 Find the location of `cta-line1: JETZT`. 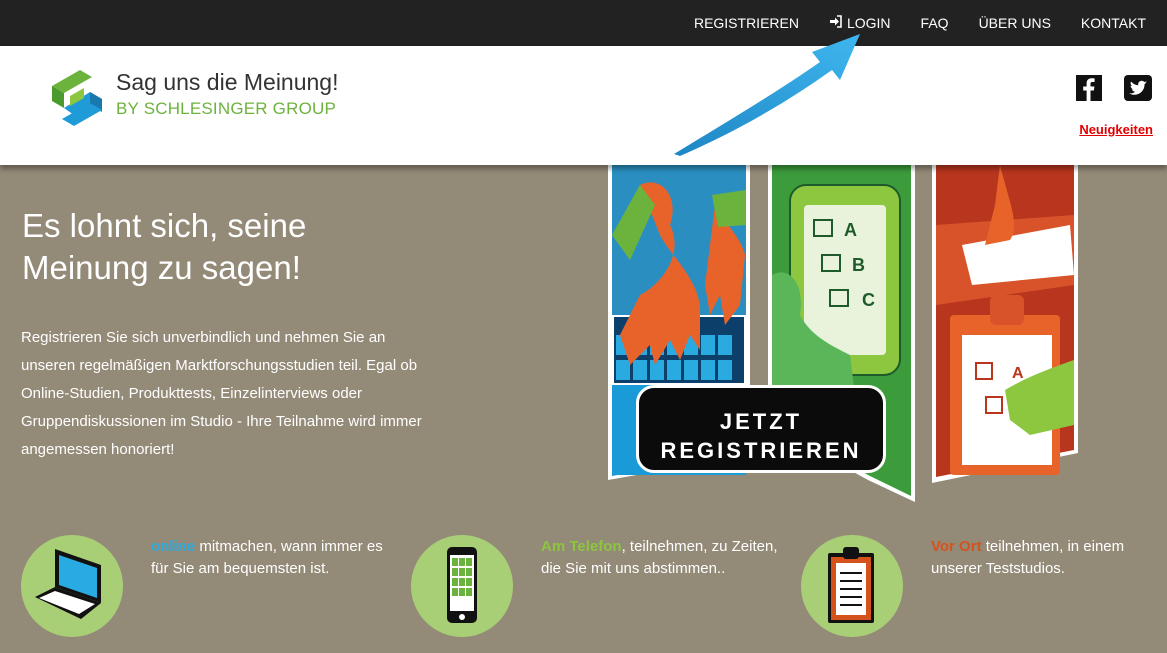

cta-line1: JETZT is located at coordinates (761, 421).